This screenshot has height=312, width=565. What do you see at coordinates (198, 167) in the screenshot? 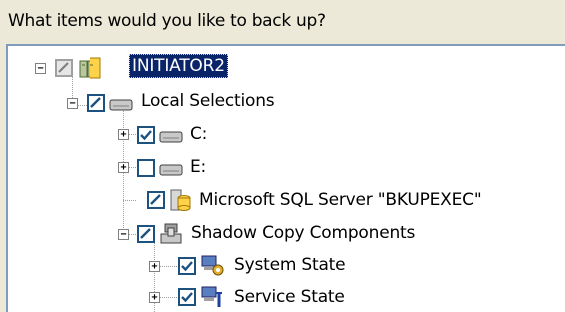
I see `tree-node-label: E:` at bounding box center [198, 167].